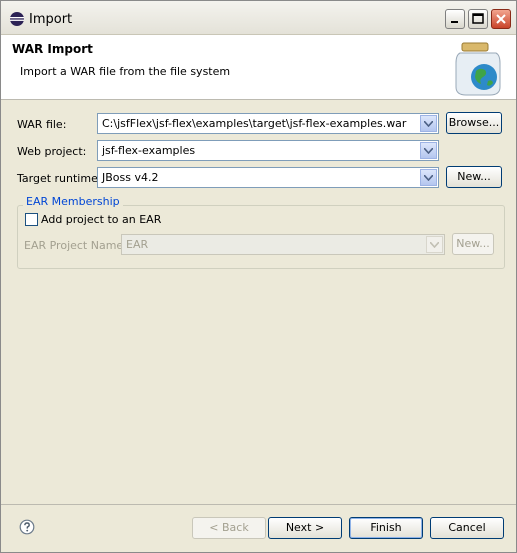 The height and width of the screenshot is (553, 517). Describe the element at coordinates (59, 178) in the screenshot. I see `target-runtime-label: Target runtime:` at that location.